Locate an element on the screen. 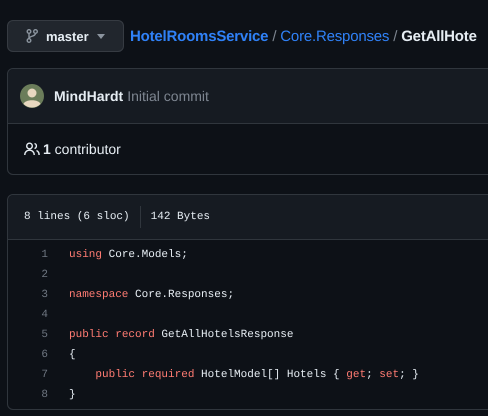  people-icon is located at coordinates (32, 149).